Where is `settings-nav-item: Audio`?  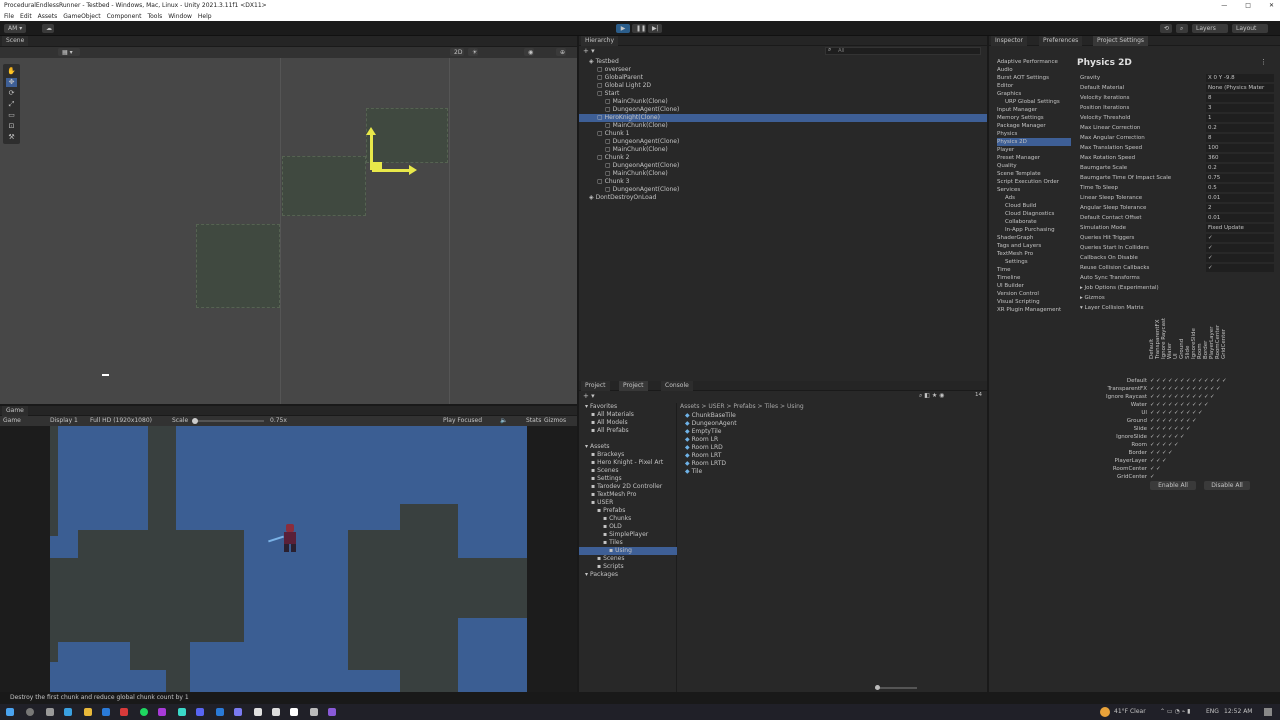
settings-nav-item: Audio is located at coordinates (1034, 70).